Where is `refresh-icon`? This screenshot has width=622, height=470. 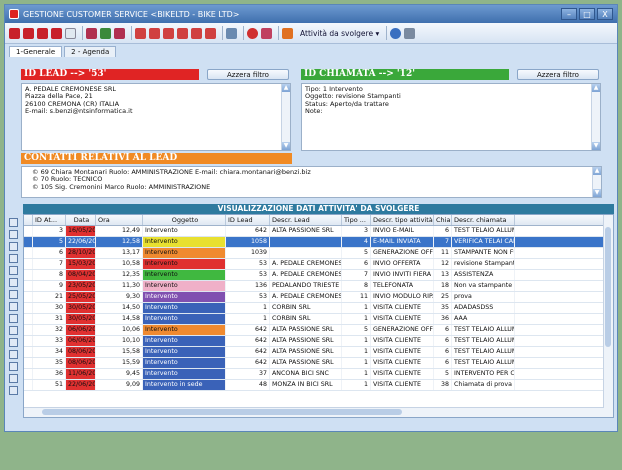
refresh-icon is located at coordinates (13, 270).